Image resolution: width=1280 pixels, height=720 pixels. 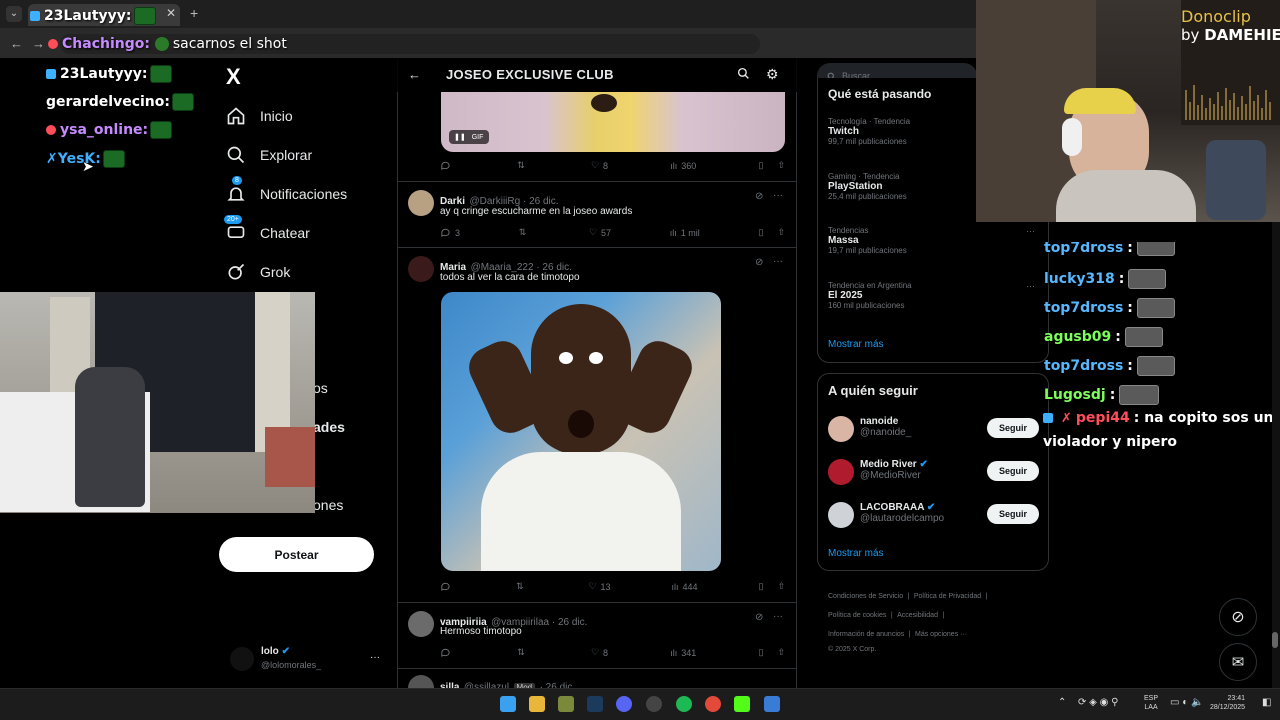 I want to click on footer-link: Política de cookies, so click(x=857, y=615).